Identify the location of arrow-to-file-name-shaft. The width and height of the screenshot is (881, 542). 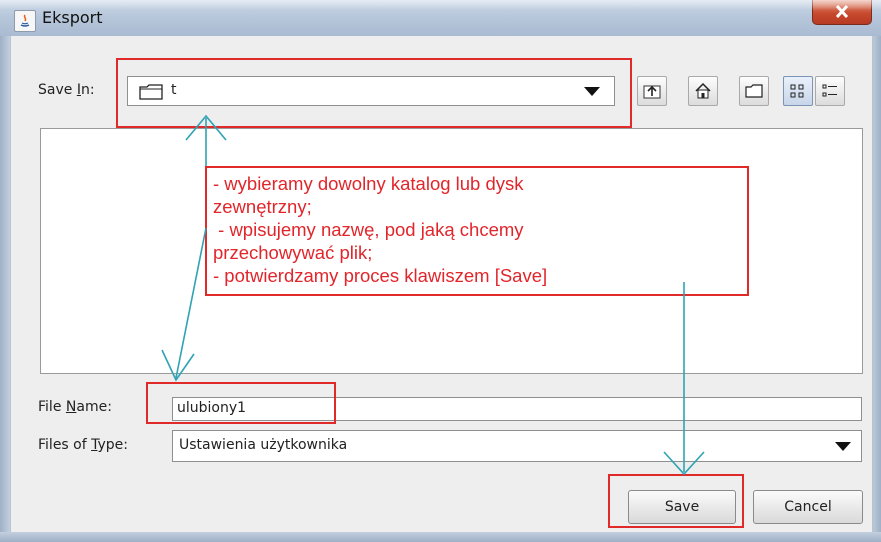
(191, 303).